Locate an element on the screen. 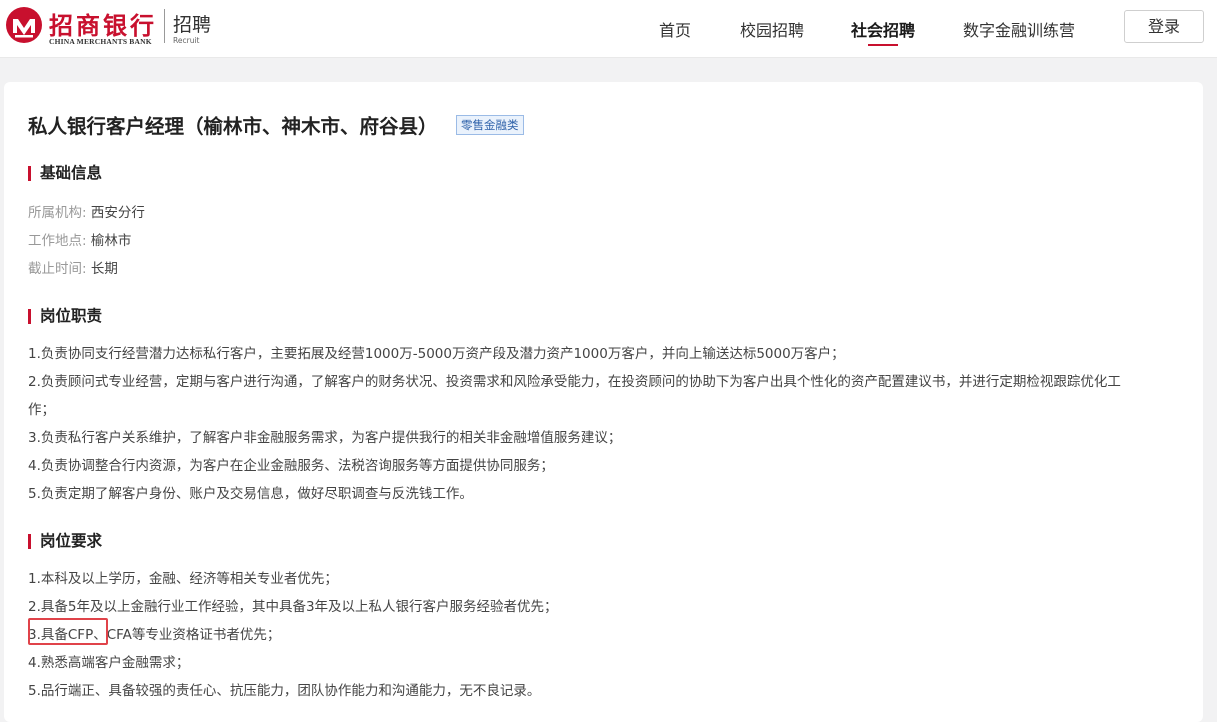 This screenshot has height=722, width=1217. job-title: 私人银行客户经理（榆林市、神木市、府谷县） is located at coordinates (233, 126).